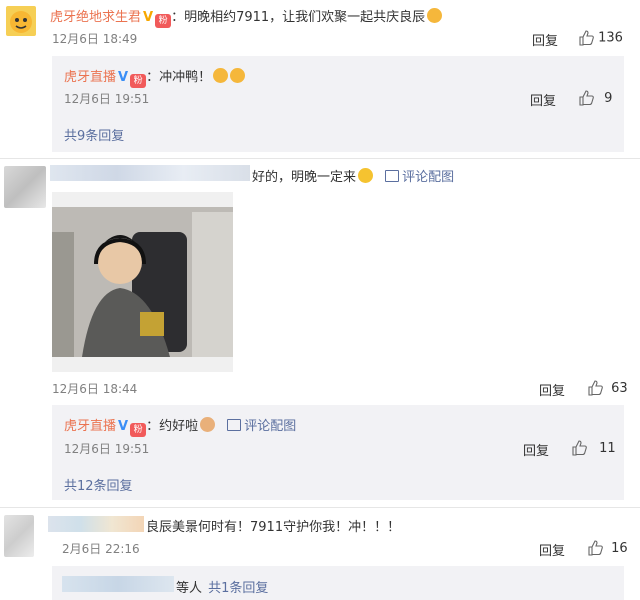 Image resolution: width=640 pixels, height=600 pixels. I want to click on more-replies-line: 等人 共1条回复, so click(222, 586).